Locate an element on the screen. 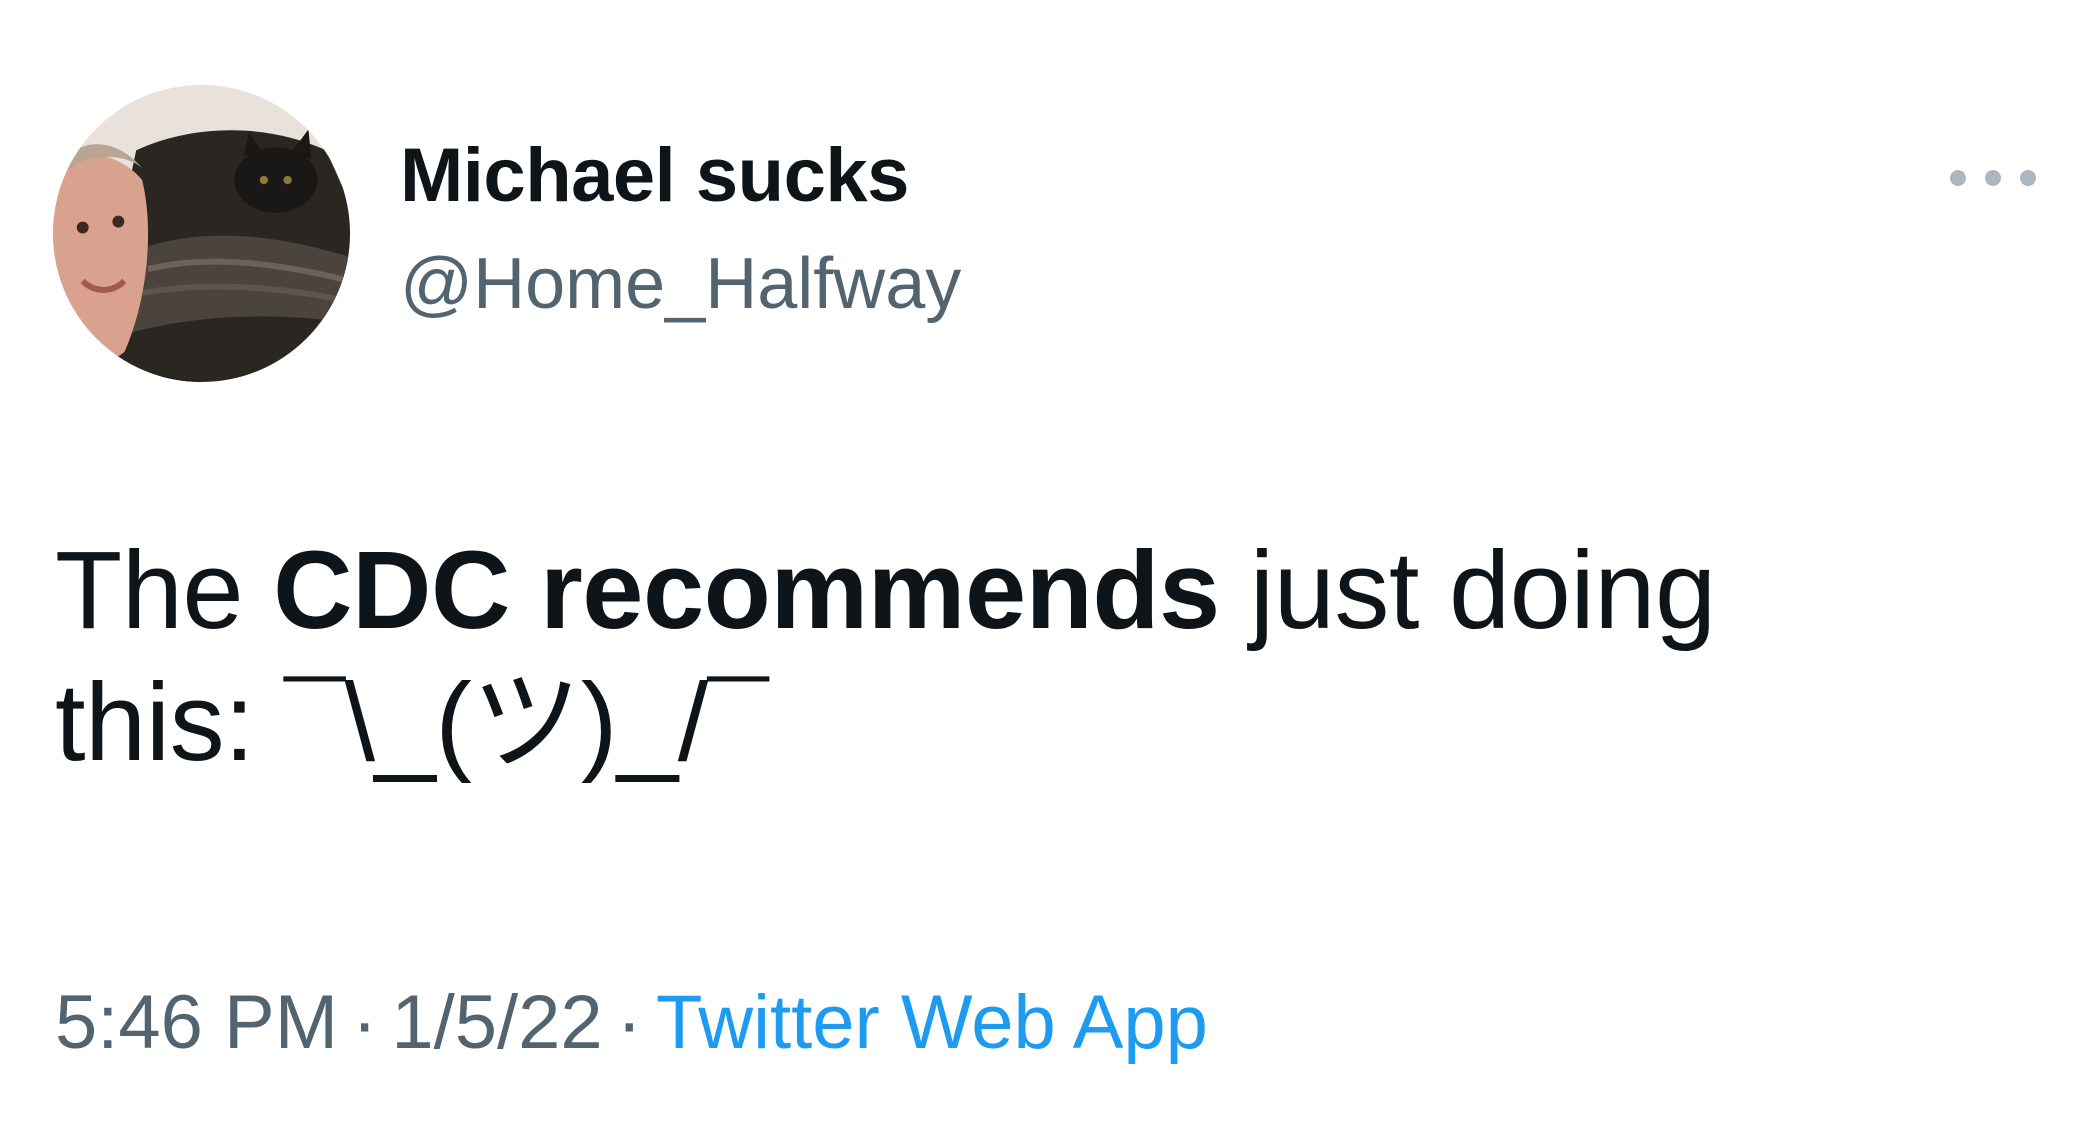 The image size is (2093, 1125). tweet-text-line-1: The CDC recommends just doing is located at coordinates (1035, 591).